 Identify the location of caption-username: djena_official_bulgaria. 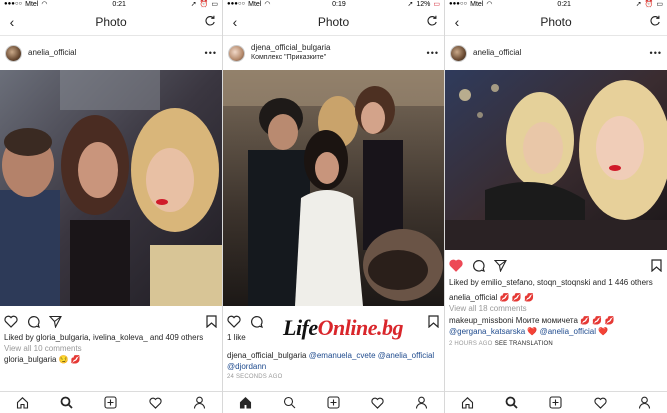
(266, 355).